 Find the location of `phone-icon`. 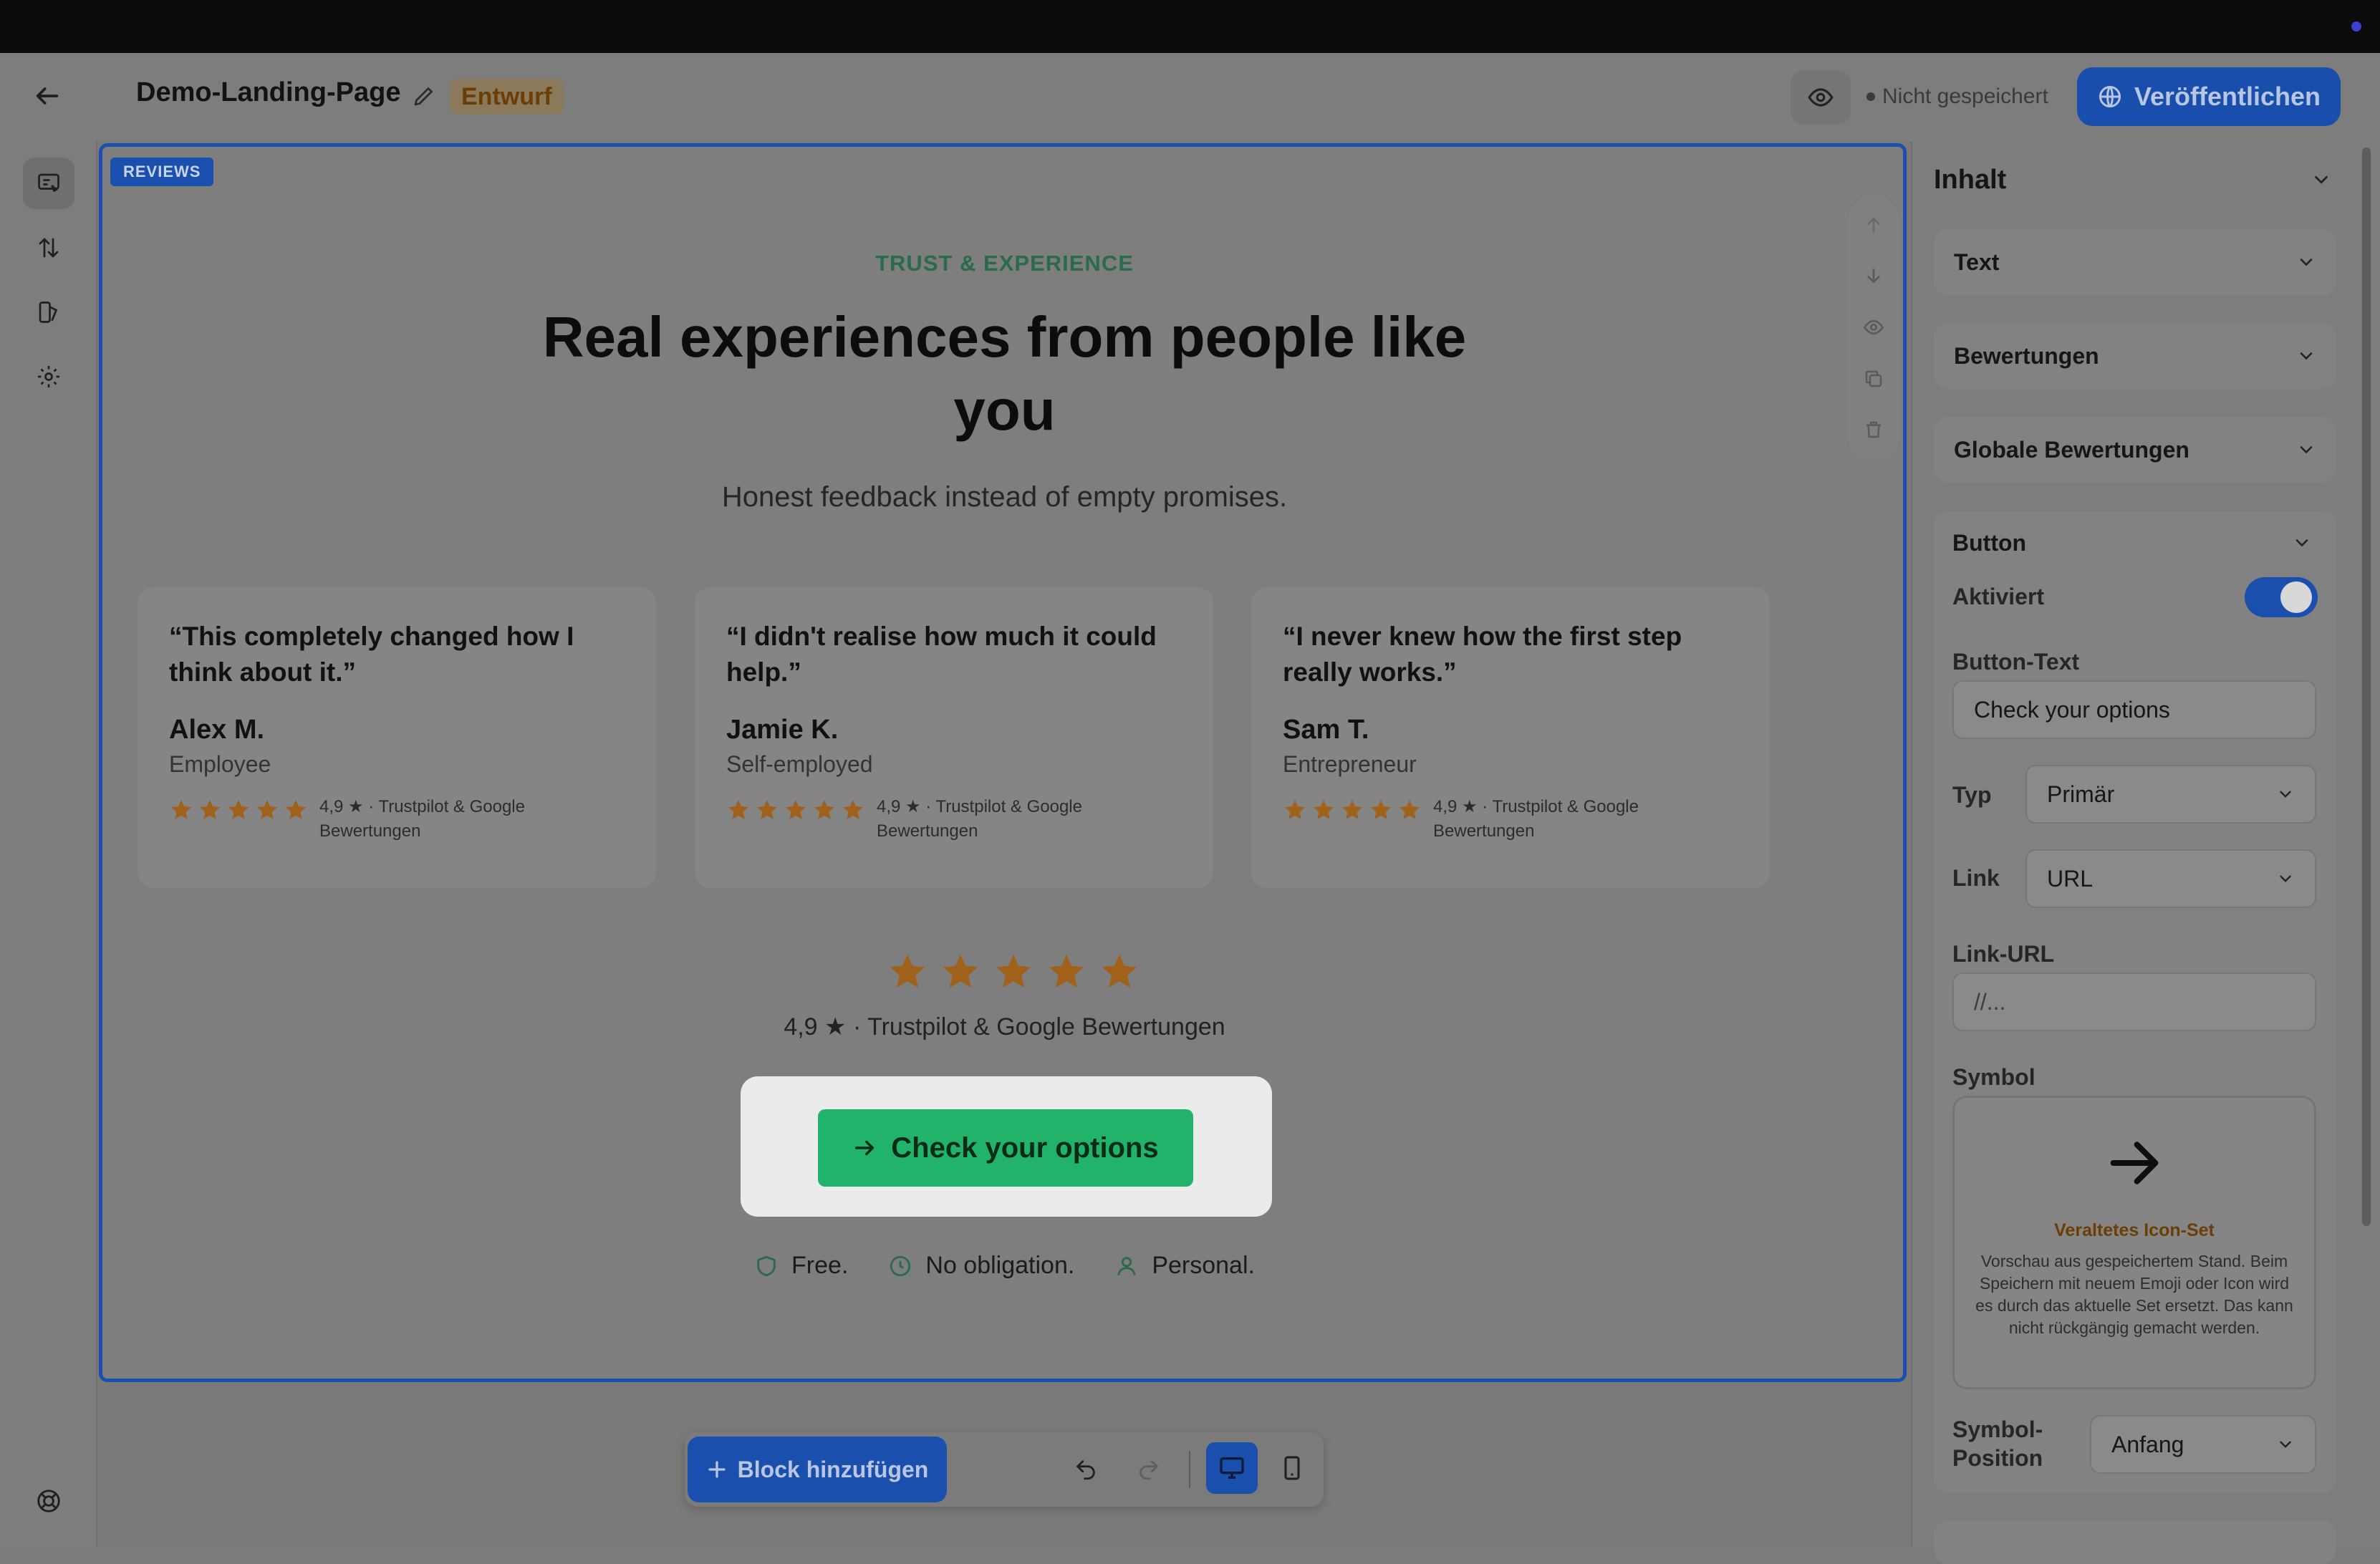

phone-icon is located at coordinates (1292, 1468).